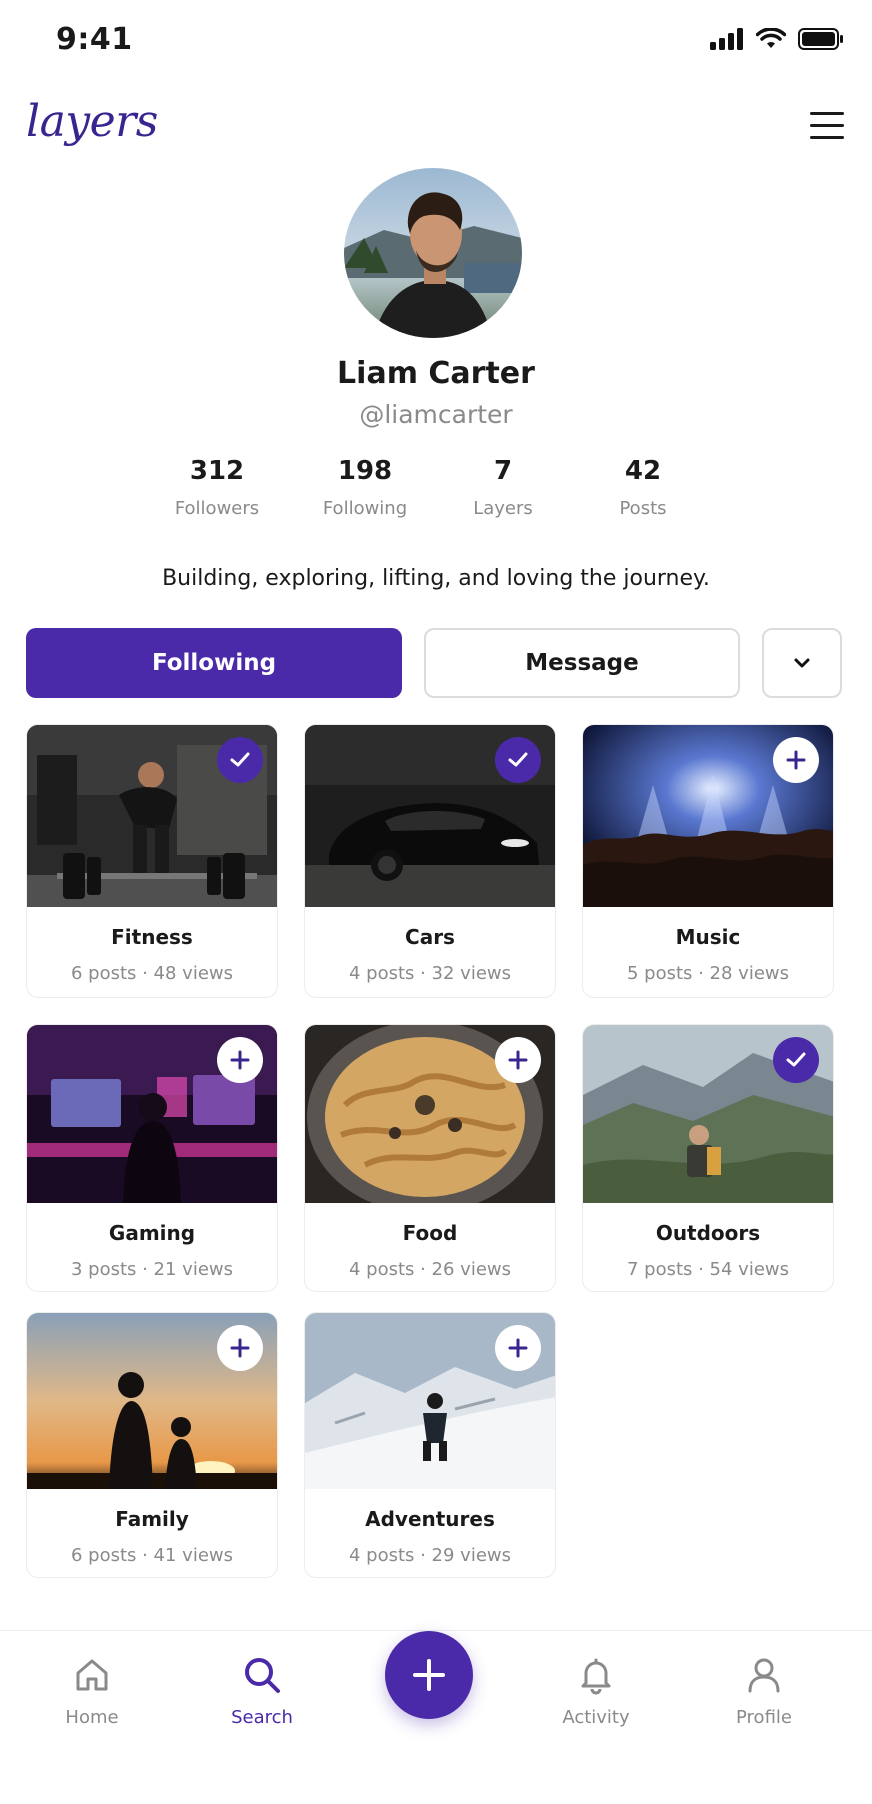 This screenshot has height=1804, width=872. I want to click on status-bar: 9:41, so click(436, 44).